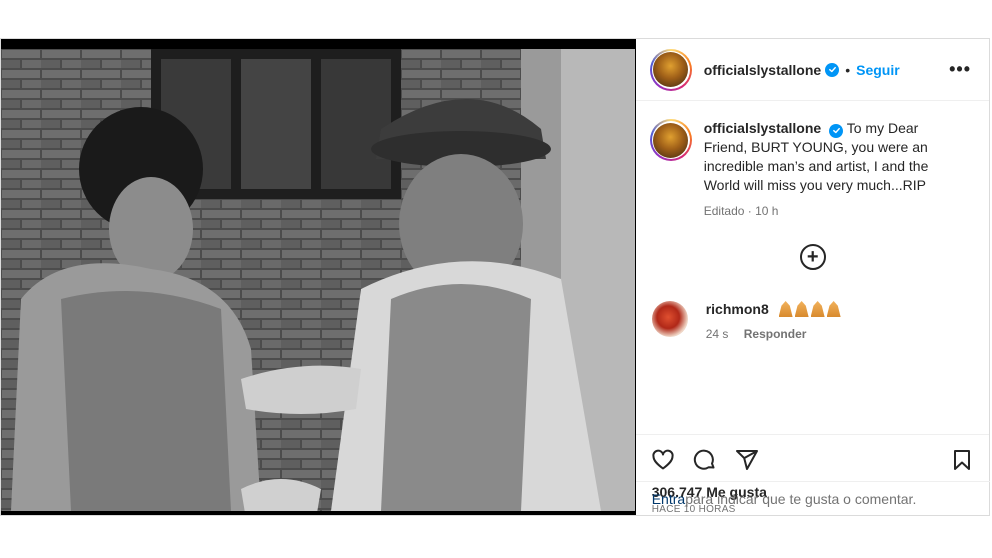  Describe the element at coordinates (741, 211) in the screenshot. I see `caption-meta: Editado · 10 h` at that location.